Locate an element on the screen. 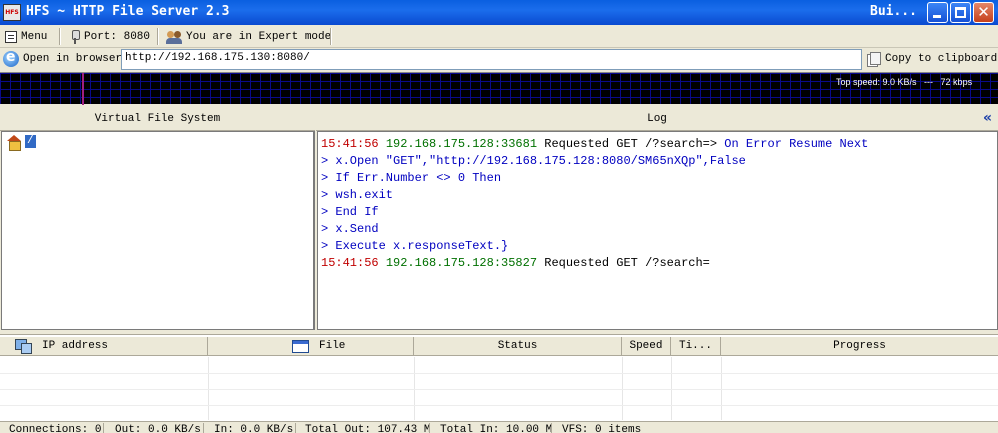 This screenshot has width=998, height=433. log-line: > wsh.exit is located at coordinates (357, 195).